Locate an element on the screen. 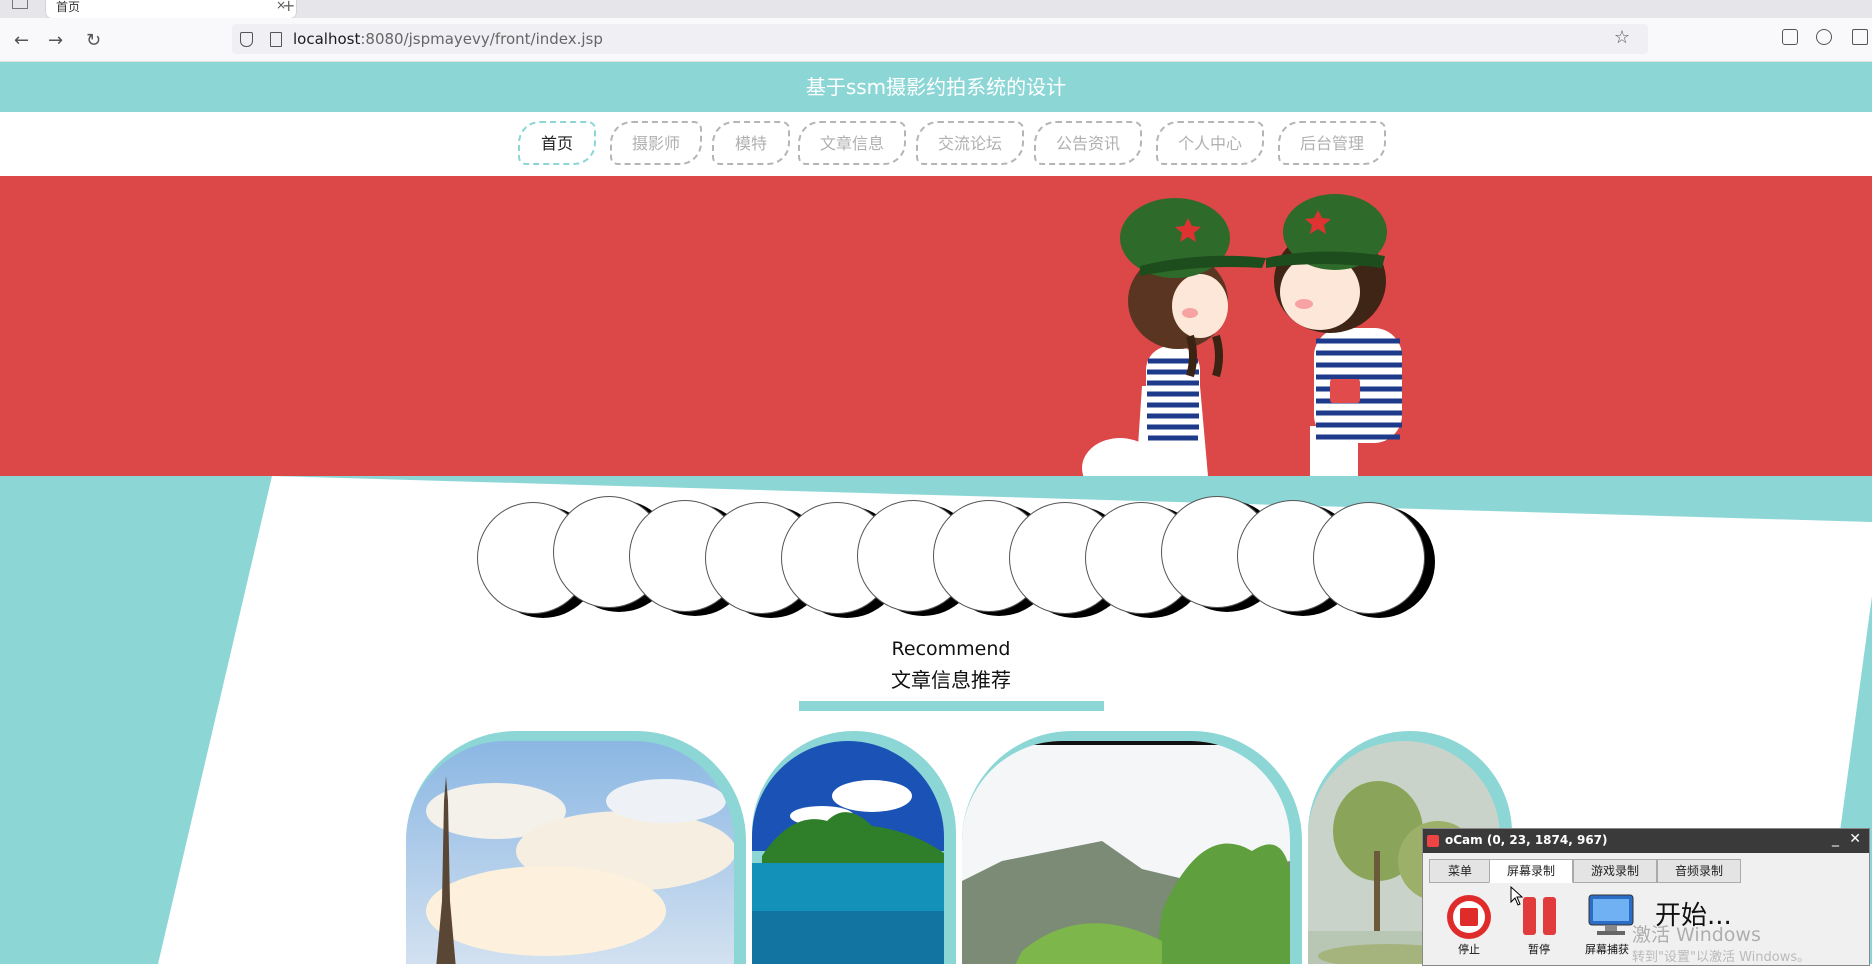 Image resolution: width=1872 pixels, height=966 pixels. browser-tab-strip: 首页 × + is located at coordinates (936, 9).